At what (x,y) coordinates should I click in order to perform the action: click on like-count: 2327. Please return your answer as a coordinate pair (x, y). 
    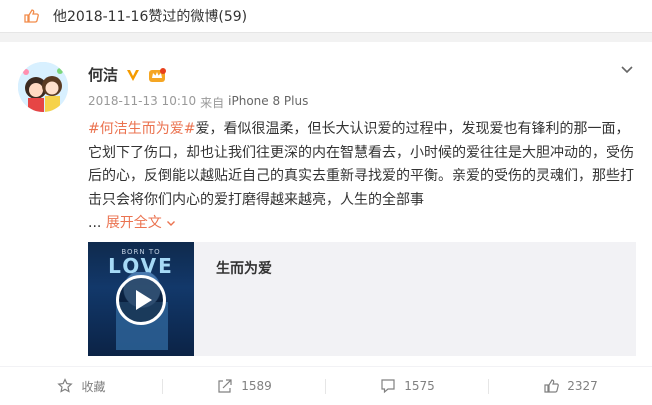
    Looking at the image, I should click on (582, 386).